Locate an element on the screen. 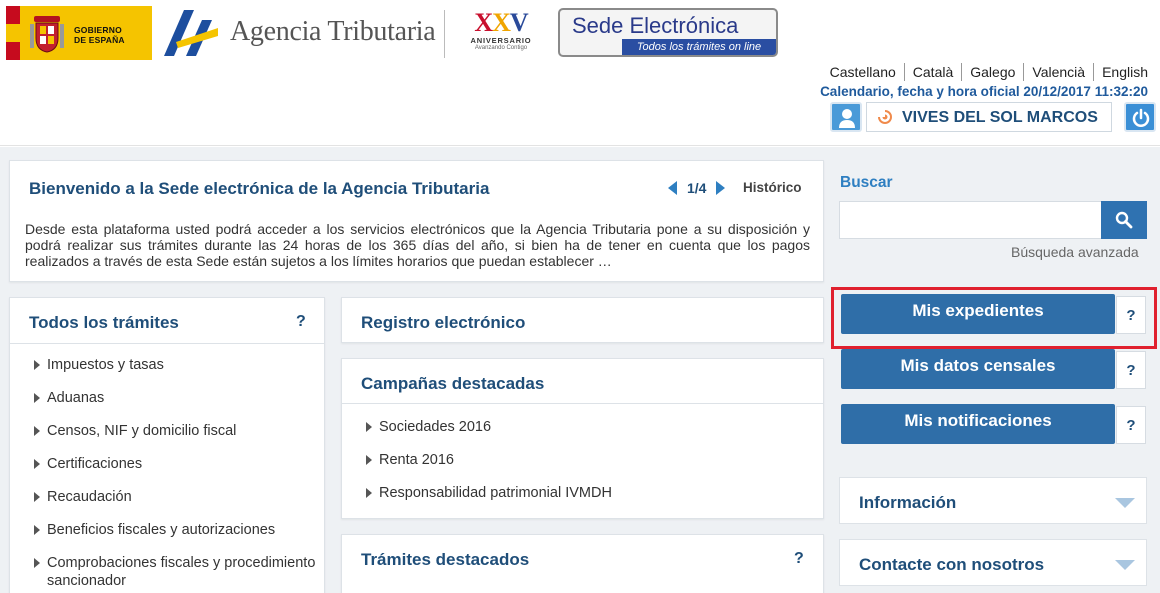  agencia-tributaria-logo-icon is located at coordinates (191, 33).